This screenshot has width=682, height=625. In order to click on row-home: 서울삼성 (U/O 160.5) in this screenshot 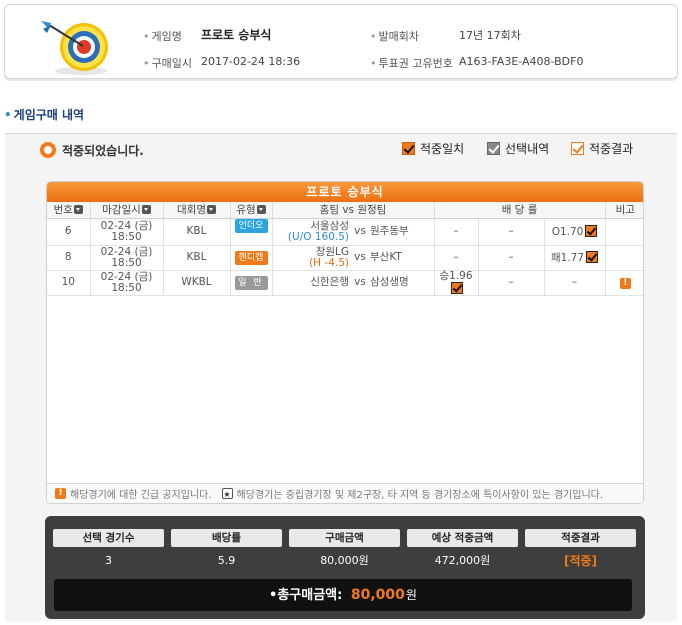, I will do `click(312, 232)`.